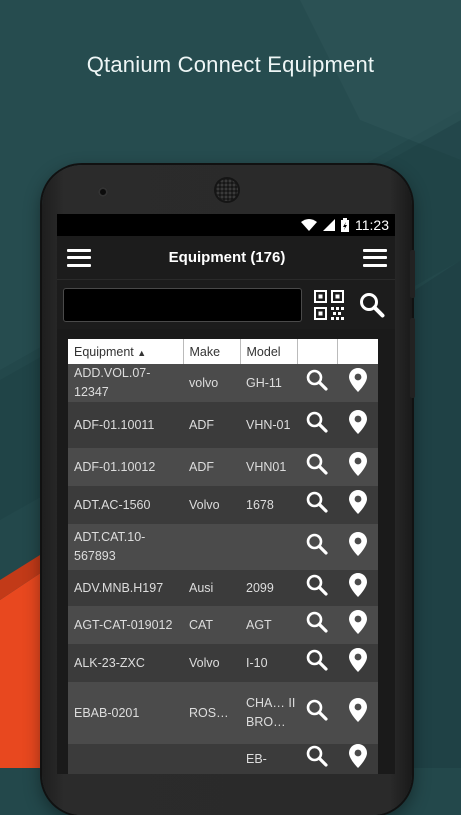 This screenshot has width=461, height=815. I want to click on search-input, so click(183, 304).